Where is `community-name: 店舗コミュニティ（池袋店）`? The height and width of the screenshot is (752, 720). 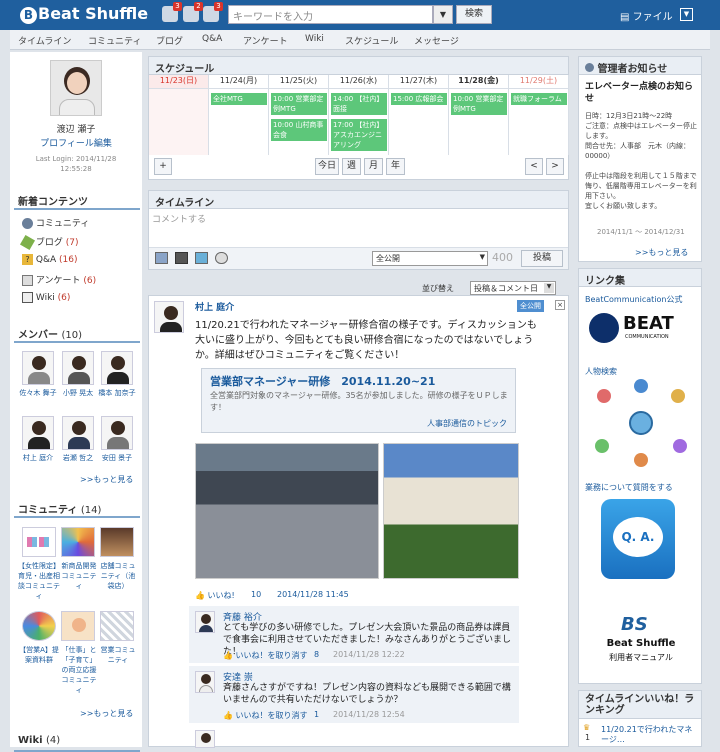 community-name: 店舗コミュニティ（池袋店） is located at coordinates (118, 581).